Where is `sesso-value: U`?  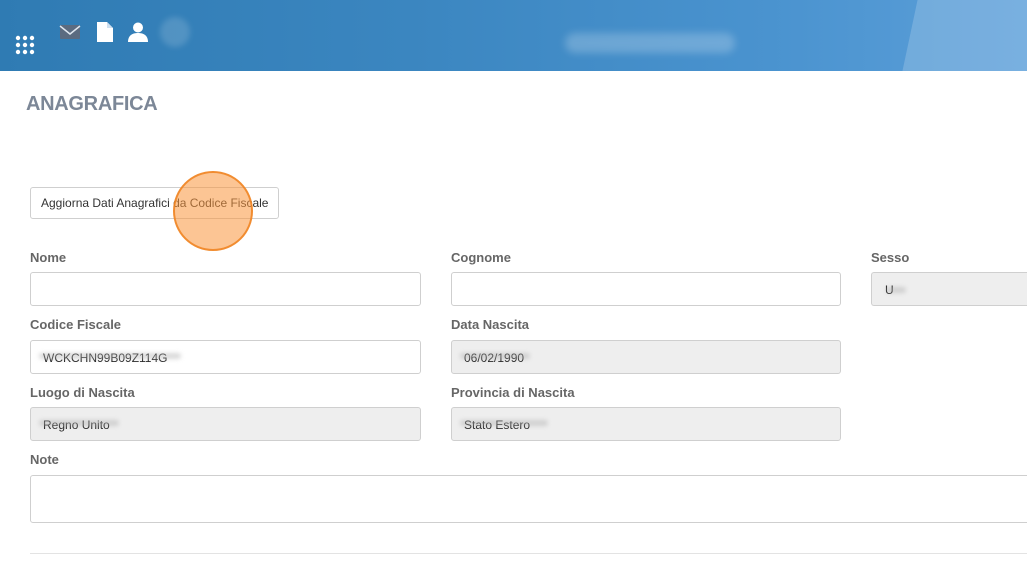 sesso-value: U is located at coordinates (889, 290).